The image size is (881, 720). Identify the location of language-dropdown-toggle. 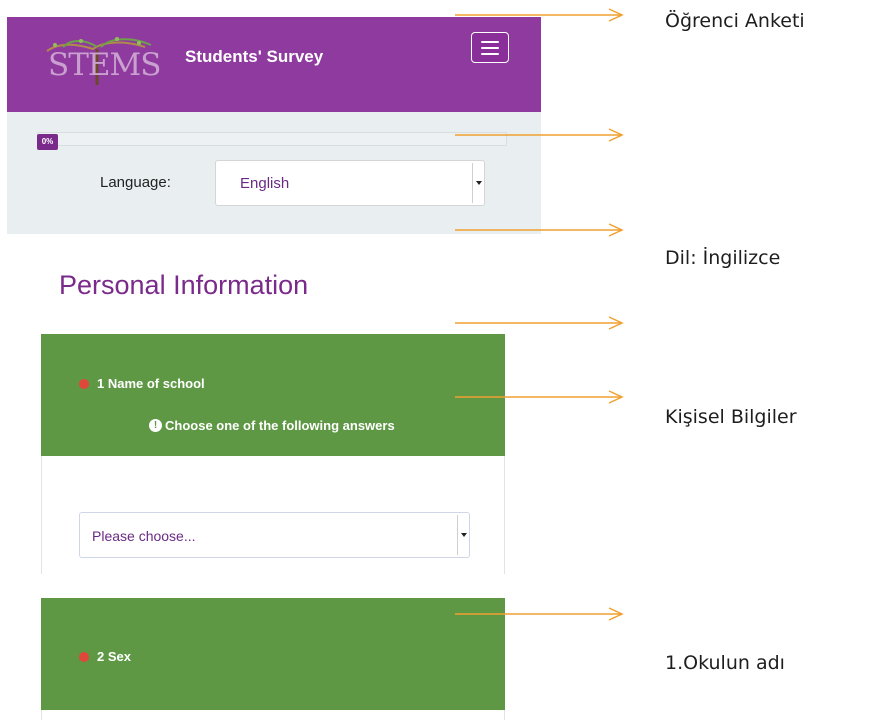
(478, 183).